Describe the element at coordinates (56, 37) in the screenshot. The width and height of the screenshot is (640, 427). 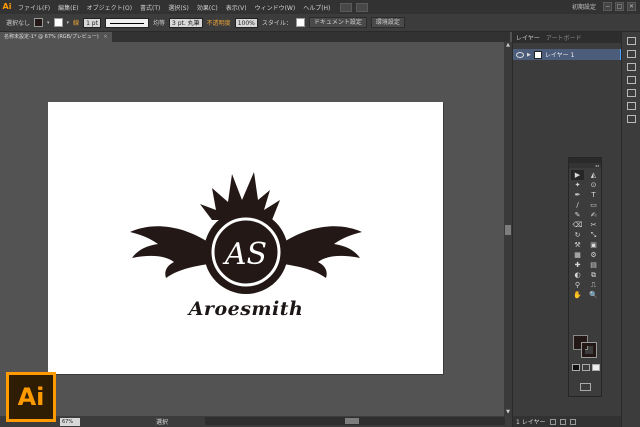
I see `document-tab: 名称未設定-1* @ 67% (RGB/プレビュー) ×` at that location.